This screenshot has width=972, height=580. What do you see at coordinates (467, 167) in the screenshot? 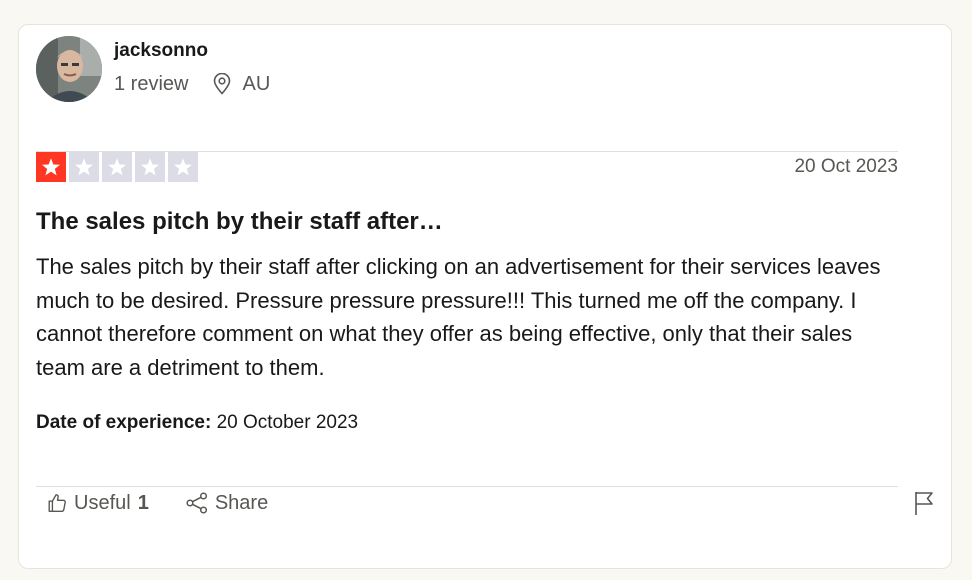
I see `rating-row: 20 Oct 2023` at bounding box center [467, 167].